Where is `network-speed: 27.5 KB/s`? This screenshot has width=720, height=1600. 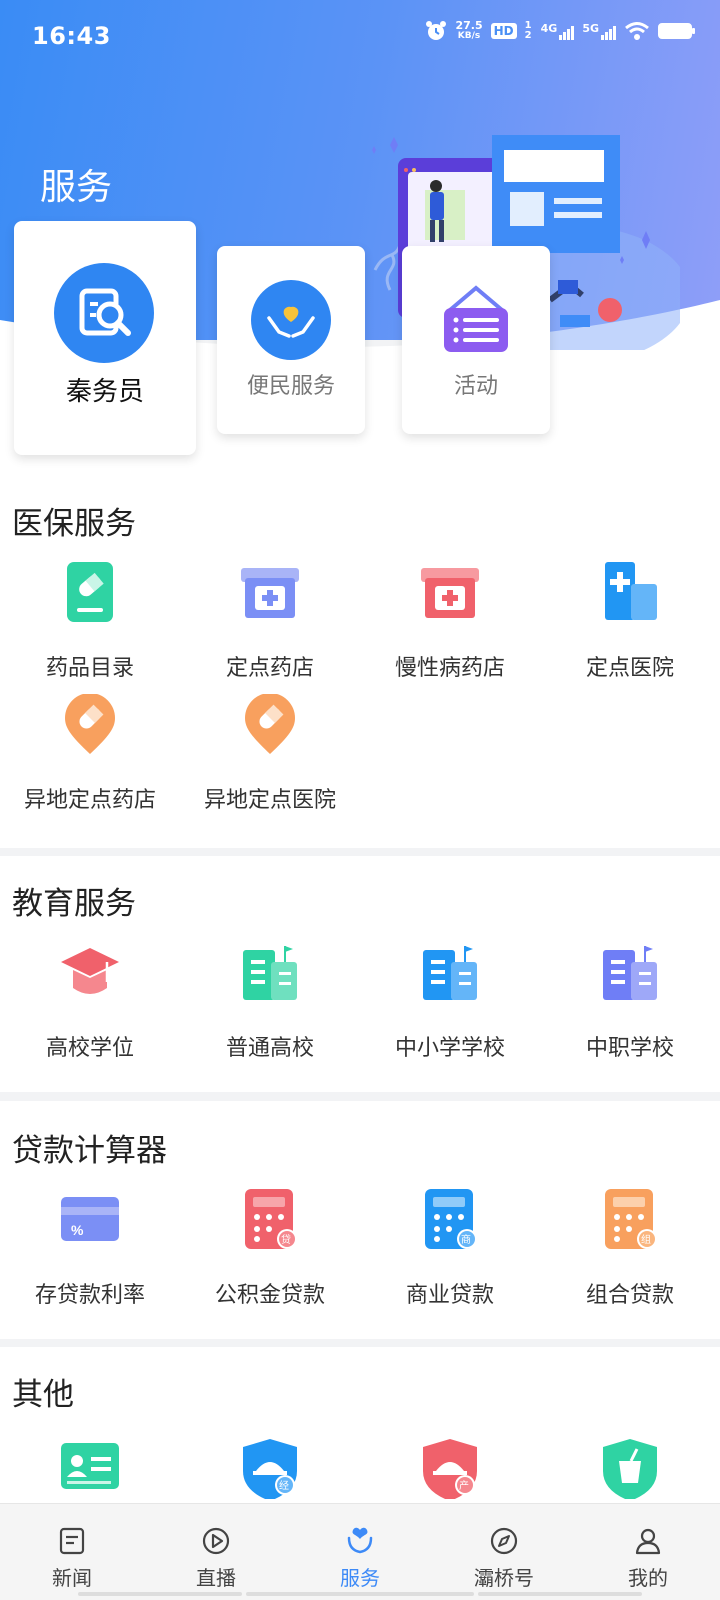
network-speed: 27.5 KB/s is located at coordinates (468, 31).